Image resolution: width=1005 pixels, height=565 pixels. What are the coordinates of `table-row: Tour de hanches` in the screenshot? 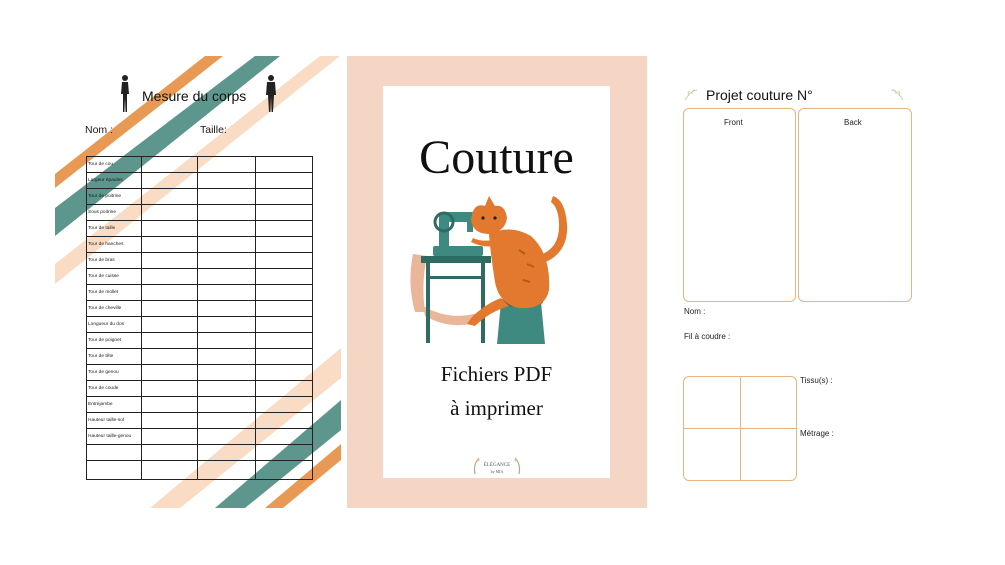 It's located at (199, 244).